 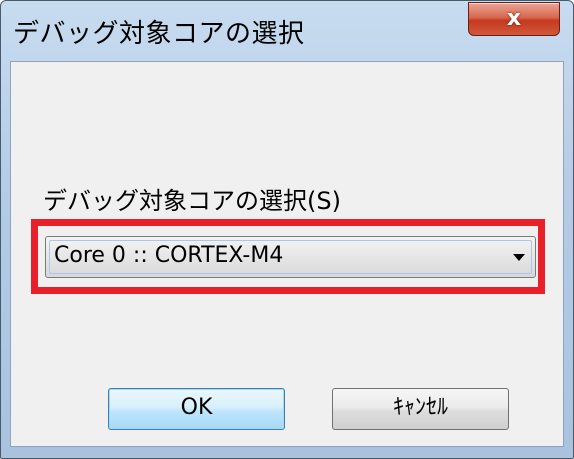 I want to click on close-button: x, so click(x=514, y=19).